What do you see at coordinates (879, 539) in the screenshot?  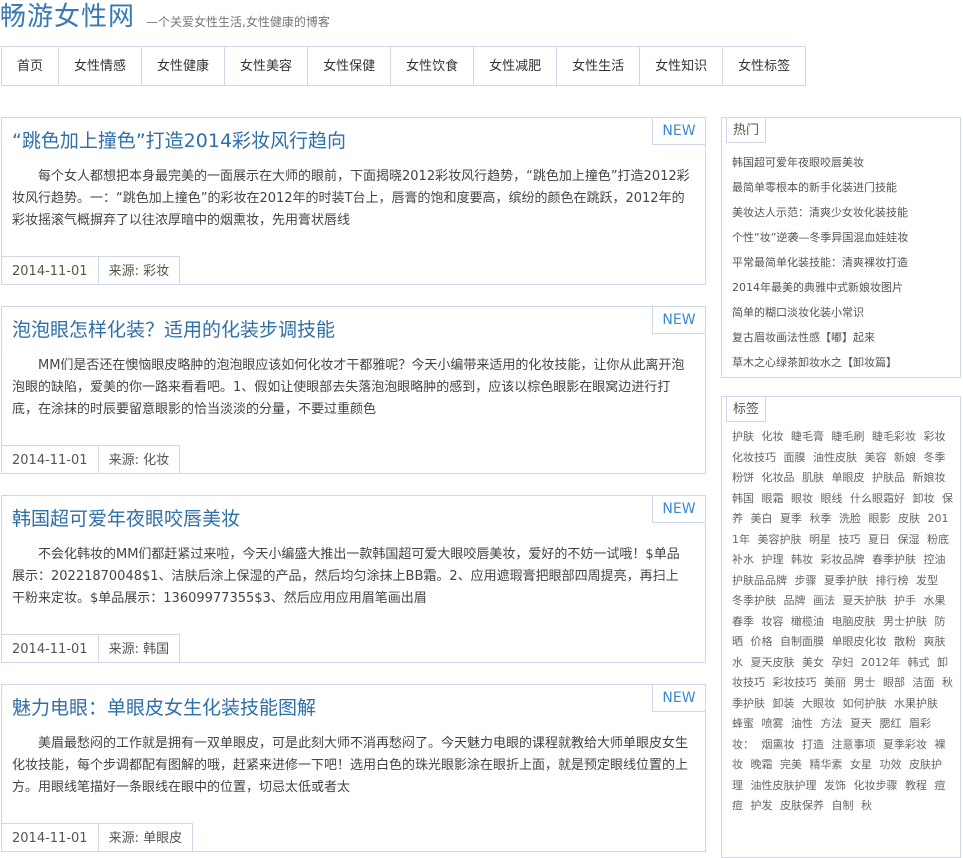 I see `tag-link: 夏日` at bounding box center [879, 539].